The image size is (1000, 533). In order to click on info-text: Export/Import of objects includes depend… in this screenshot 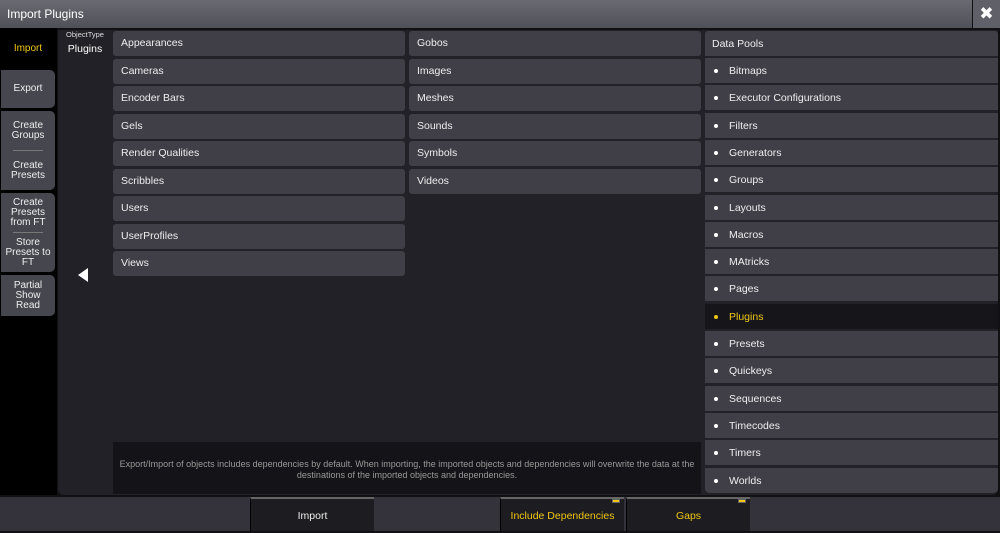, I will do `click(407, 468)`.